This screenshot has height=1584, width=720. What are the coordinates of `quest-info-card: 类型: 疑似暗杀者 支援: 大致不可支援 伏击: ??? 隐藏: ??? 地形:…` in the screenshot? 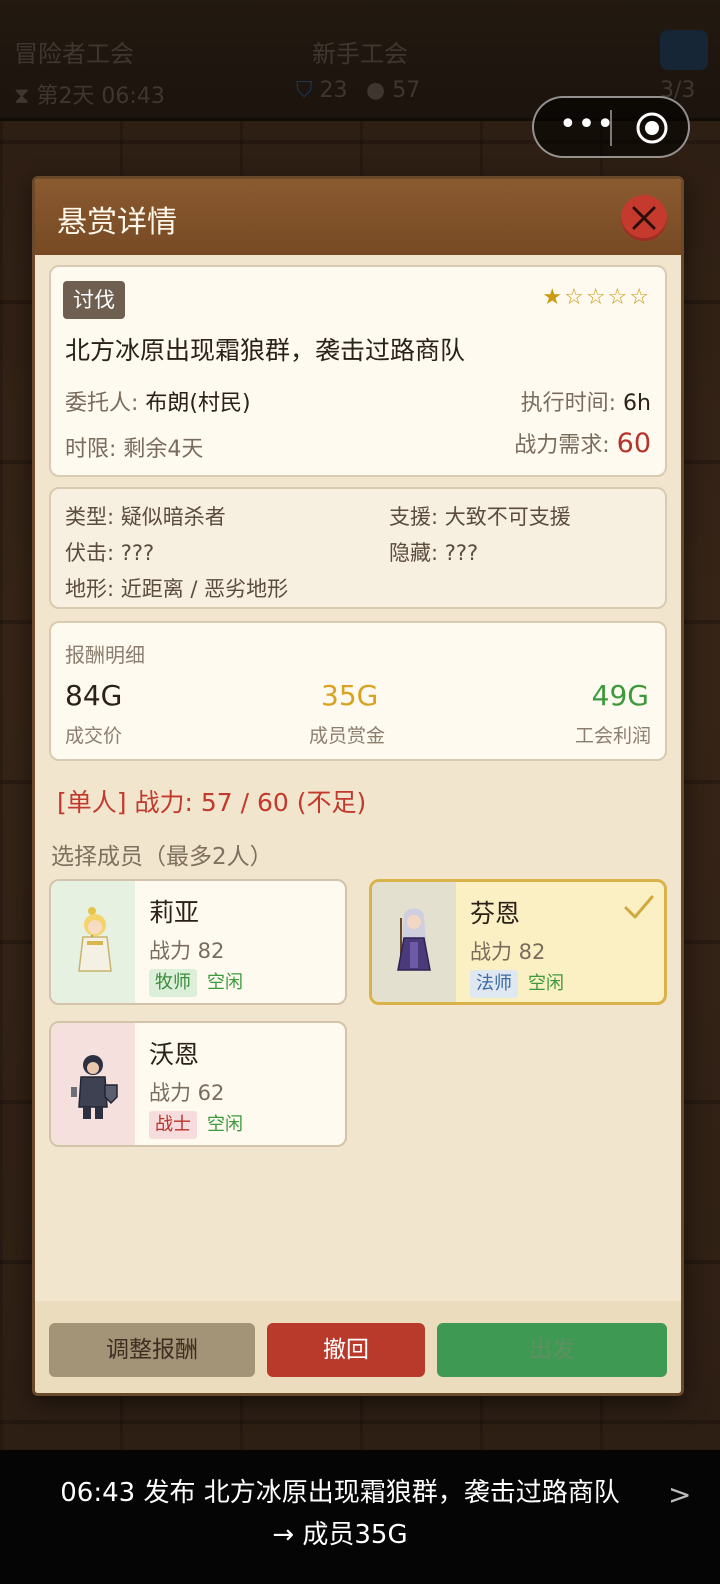 It's located at (358, 548).